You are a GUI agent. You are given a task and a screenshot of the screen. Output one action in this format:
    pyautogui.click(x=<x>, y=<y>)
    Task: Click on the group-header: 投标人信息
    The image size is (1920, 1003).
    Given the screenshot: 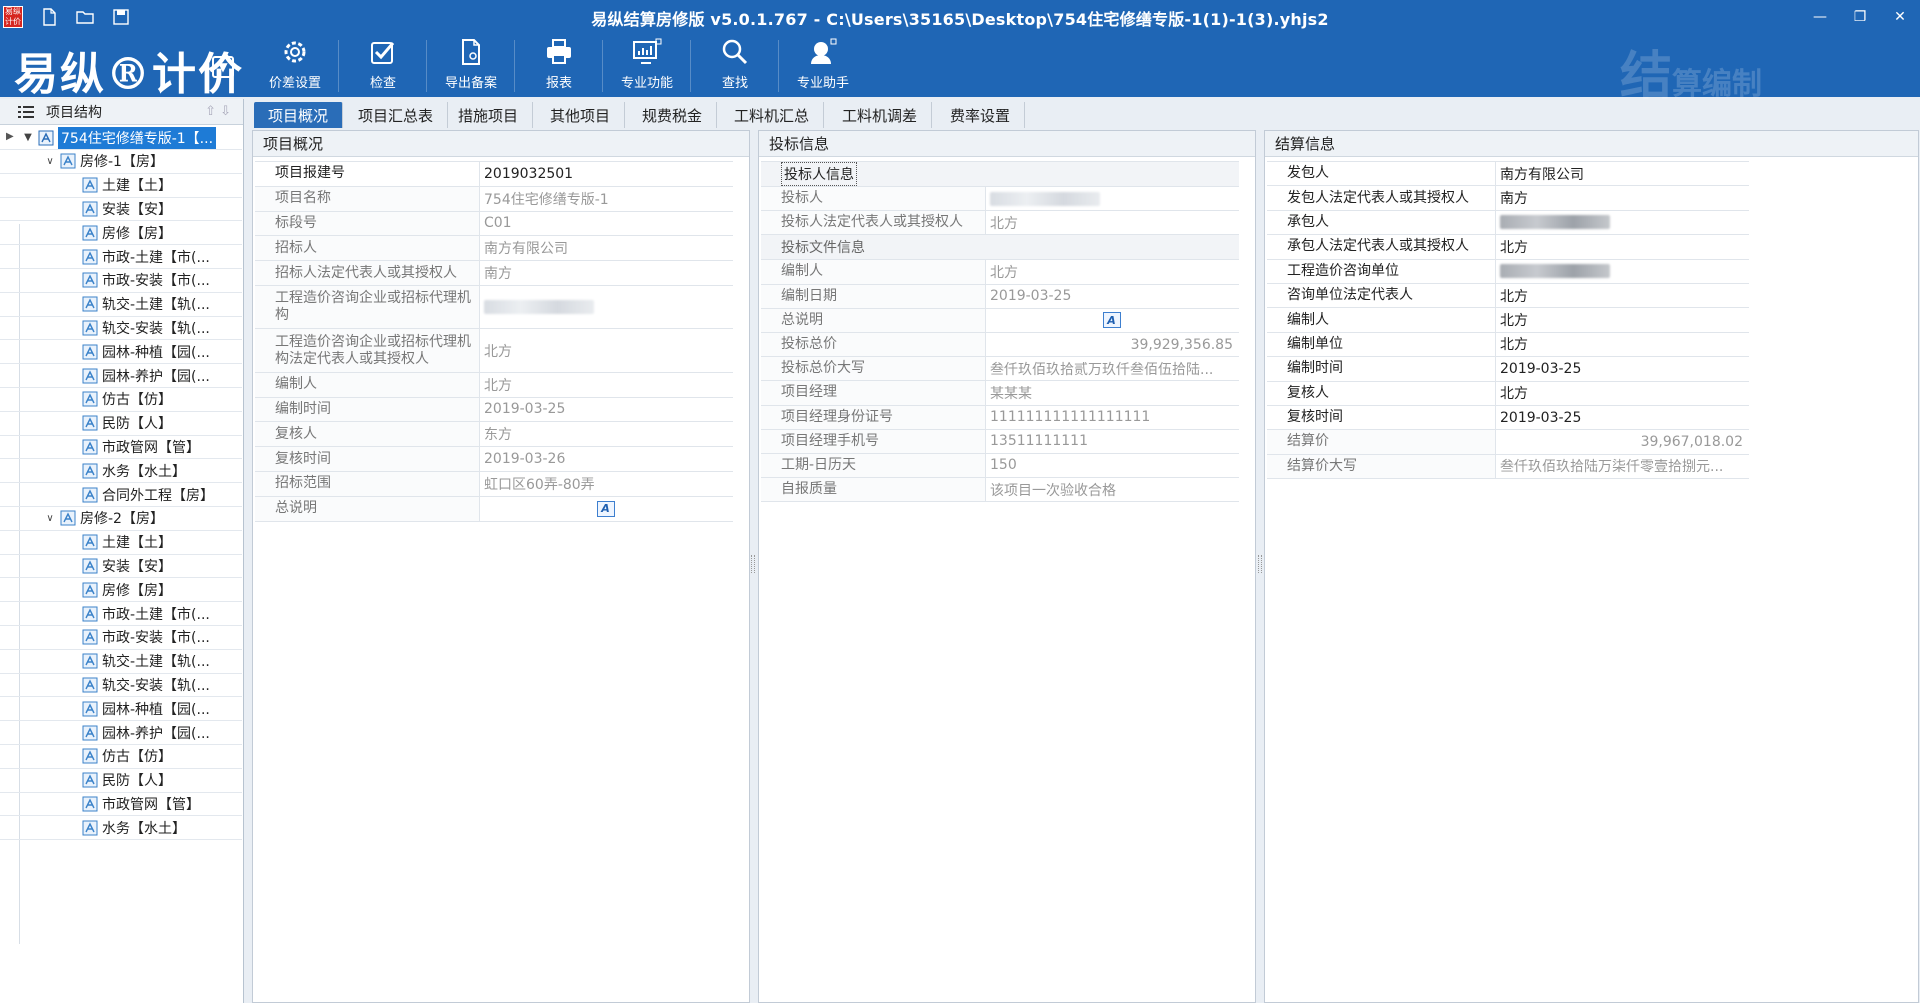 What is the action you would take?
    pyautogui.click(x=1000, y=174)
    